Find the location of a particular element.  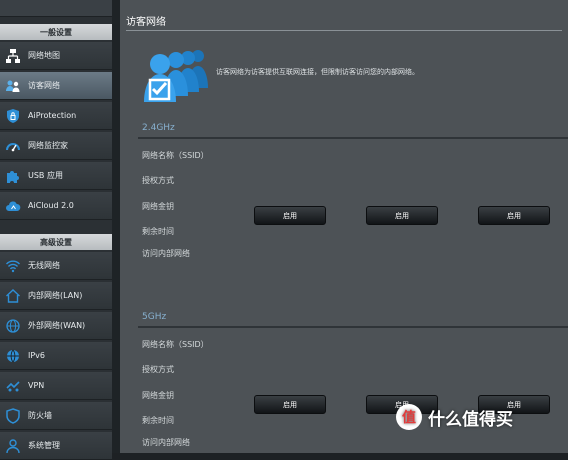

advanced-settings-header: 高级设置 is located at coordinates (56, 242).